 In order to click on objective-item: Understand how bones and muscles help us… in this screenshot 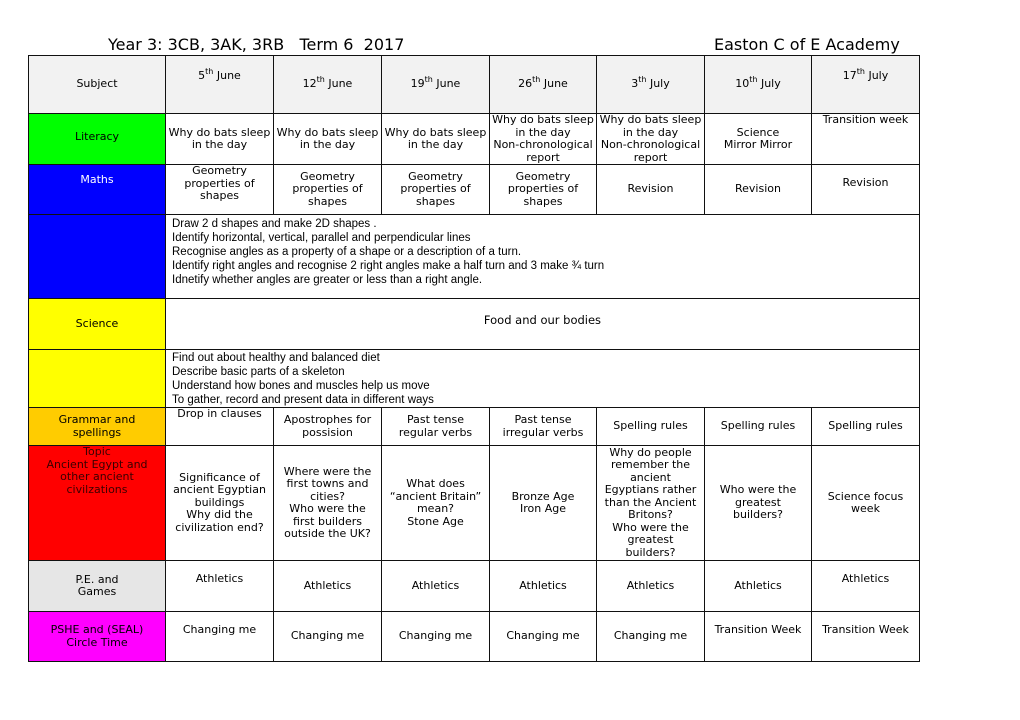, I will do `click(301, 386)`.